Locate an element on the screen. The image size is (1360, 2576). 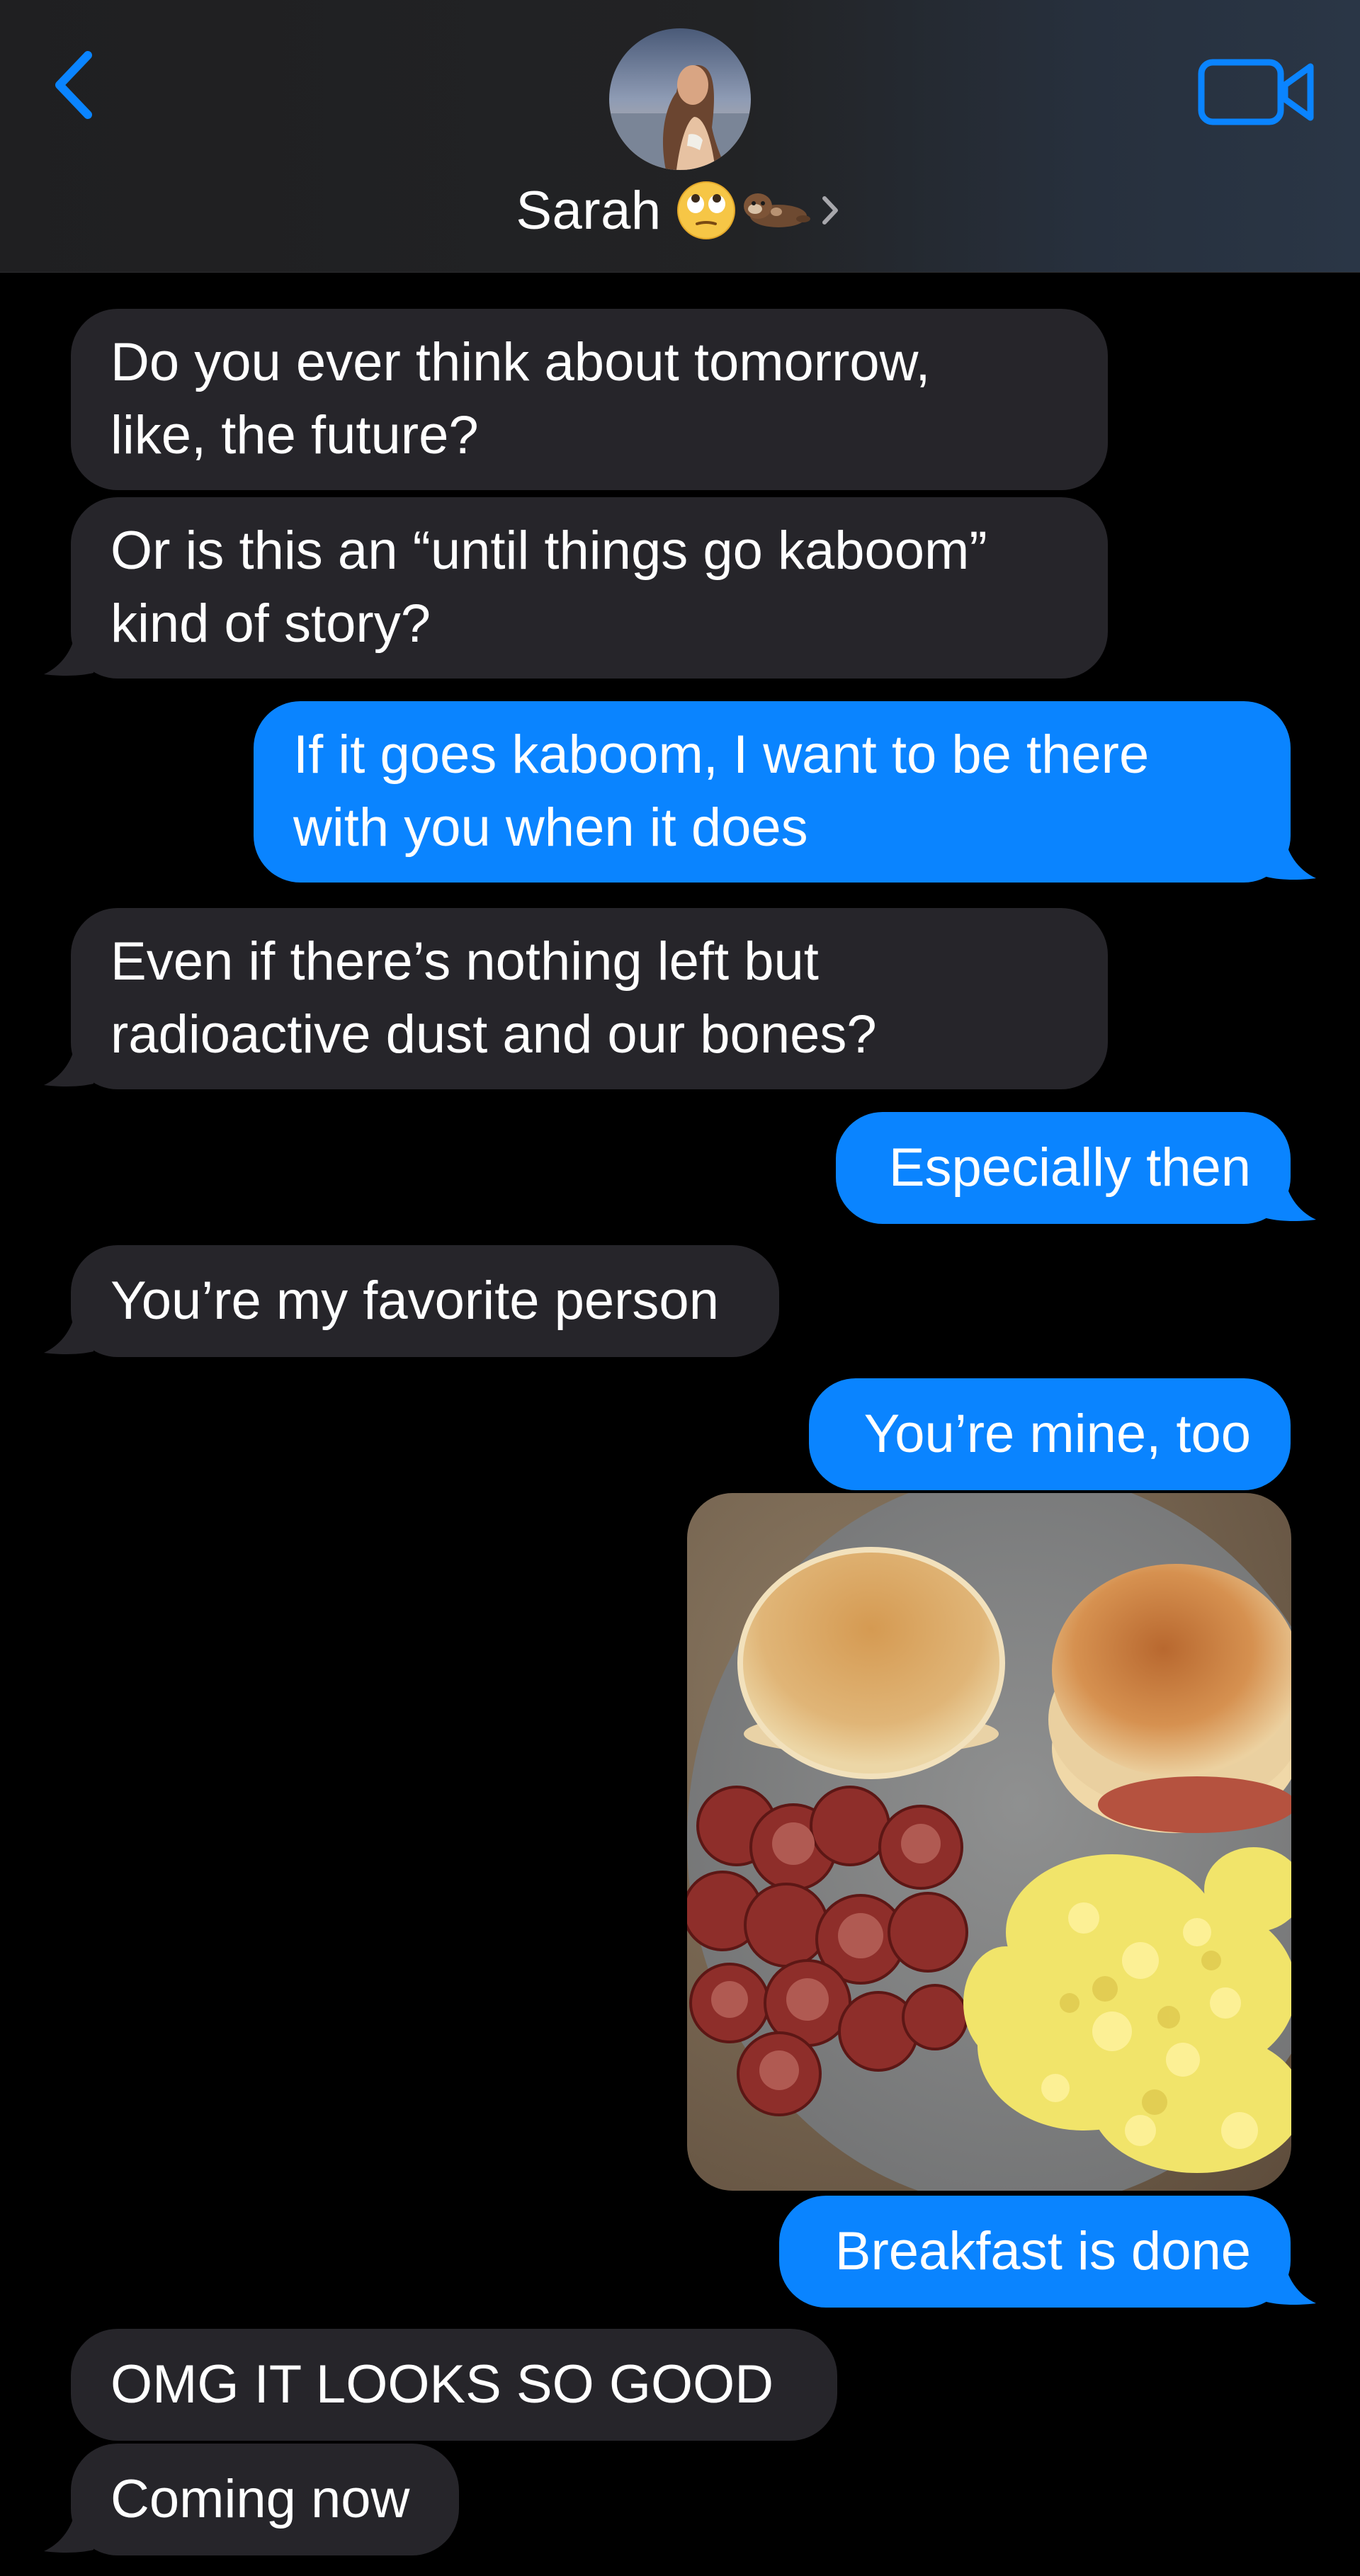
otter-icon is located at coordinates (776, 210).